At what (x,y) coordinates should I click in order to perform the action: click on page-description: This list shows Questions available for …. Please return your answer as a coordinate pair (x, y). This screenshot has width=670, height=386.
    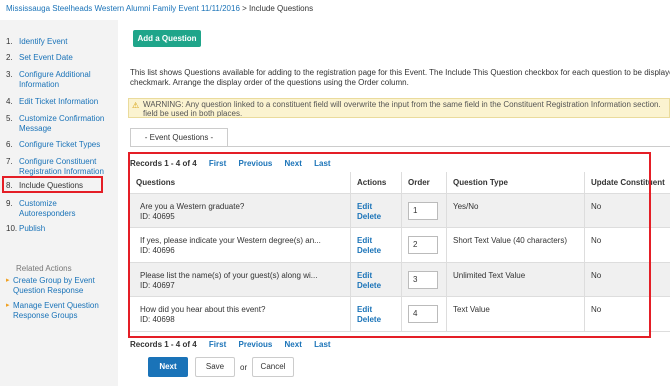
    Looking at the image, I should click on (400, 78).